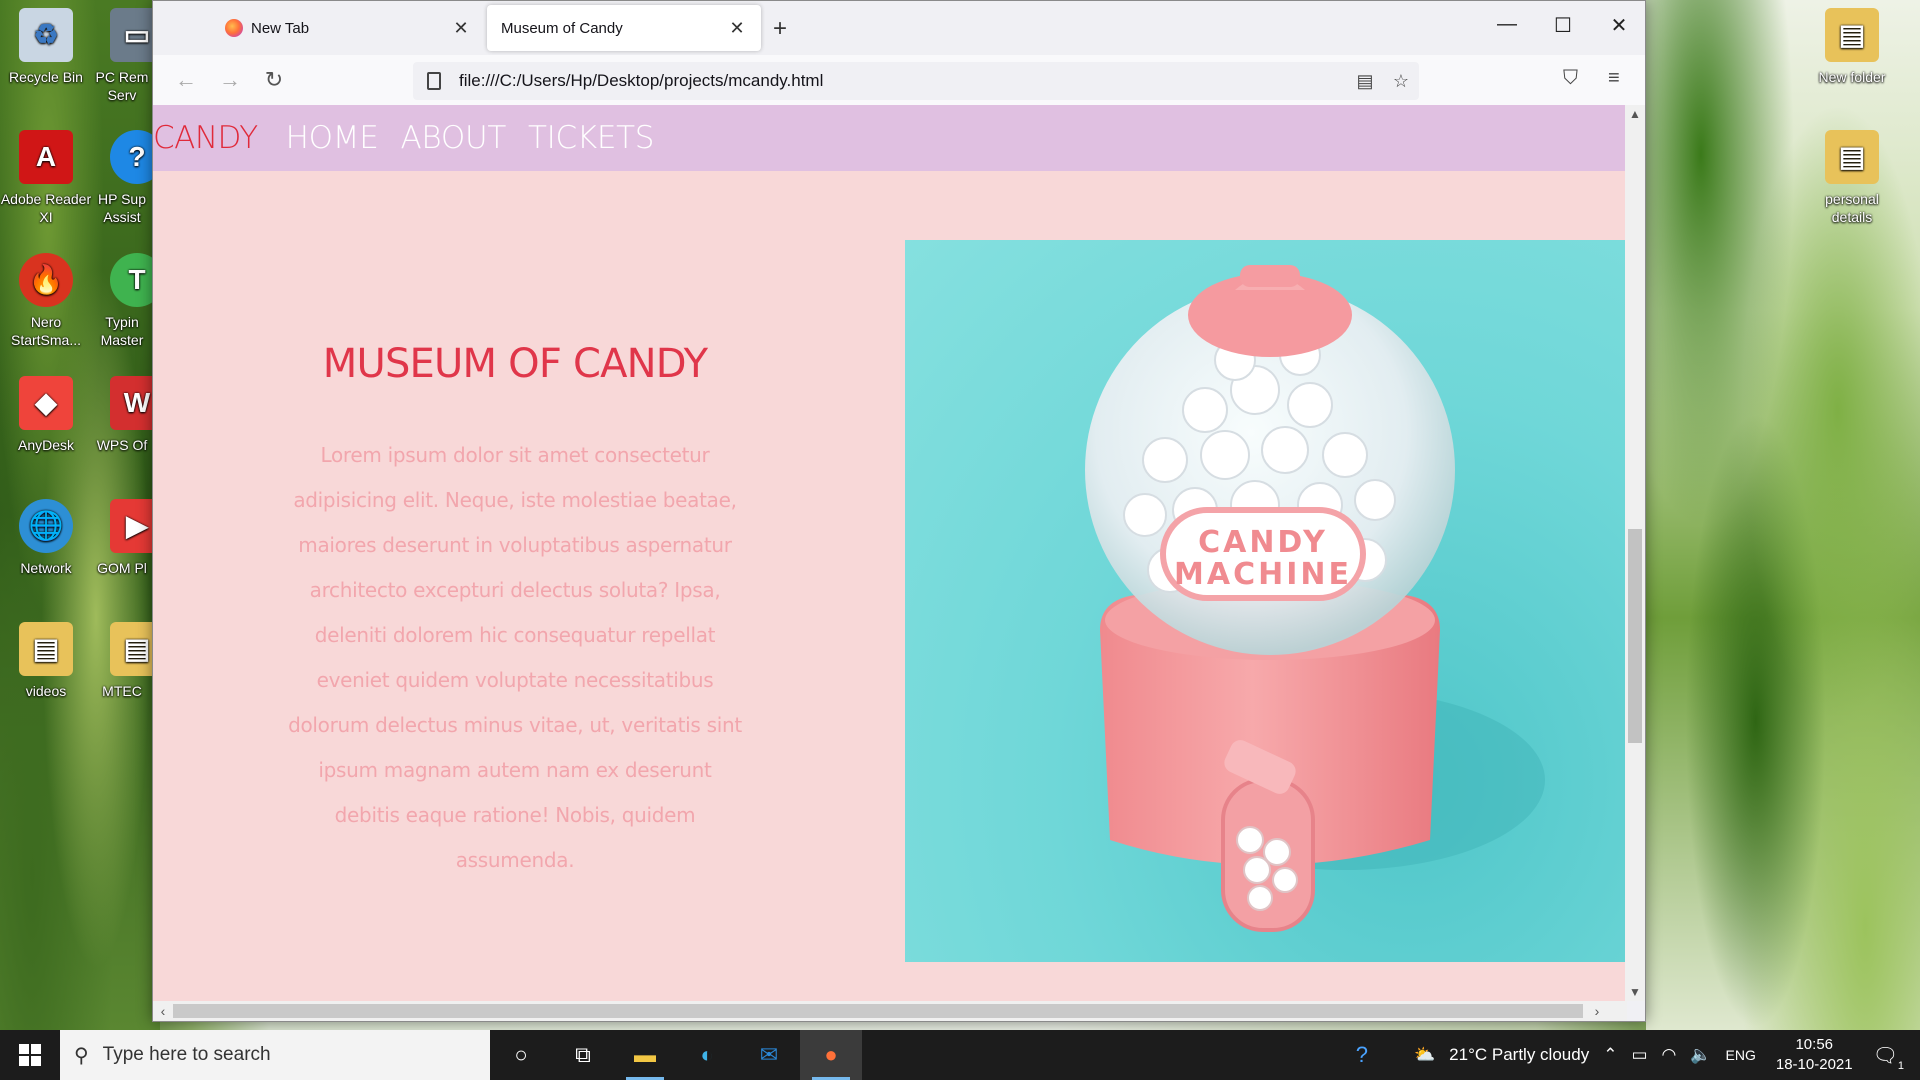 This screenshot has width=1920, height=1080. What do you see at coordinates (230, 80) in the screenshot?
I see `forward-button: →` at bounding box center [230, 80].